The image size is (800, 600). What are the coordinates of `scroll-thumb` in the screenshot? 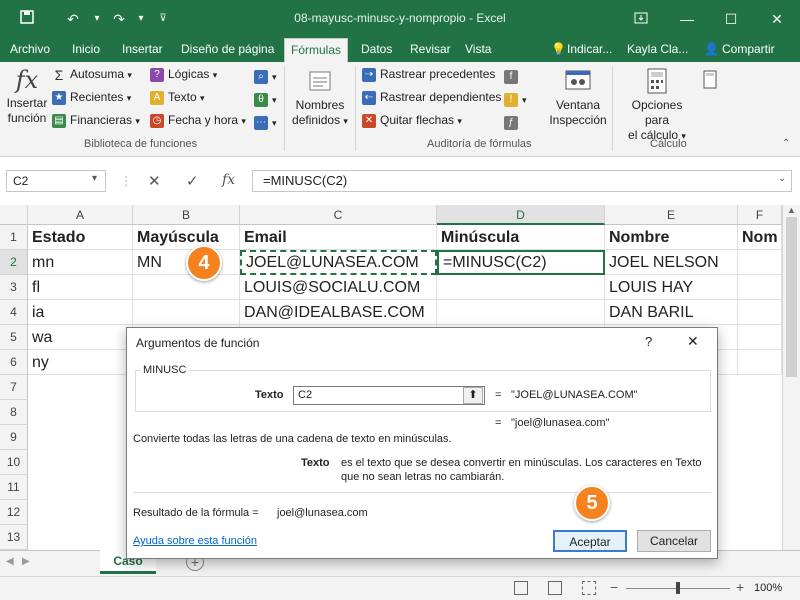 It's located at (791, 297).